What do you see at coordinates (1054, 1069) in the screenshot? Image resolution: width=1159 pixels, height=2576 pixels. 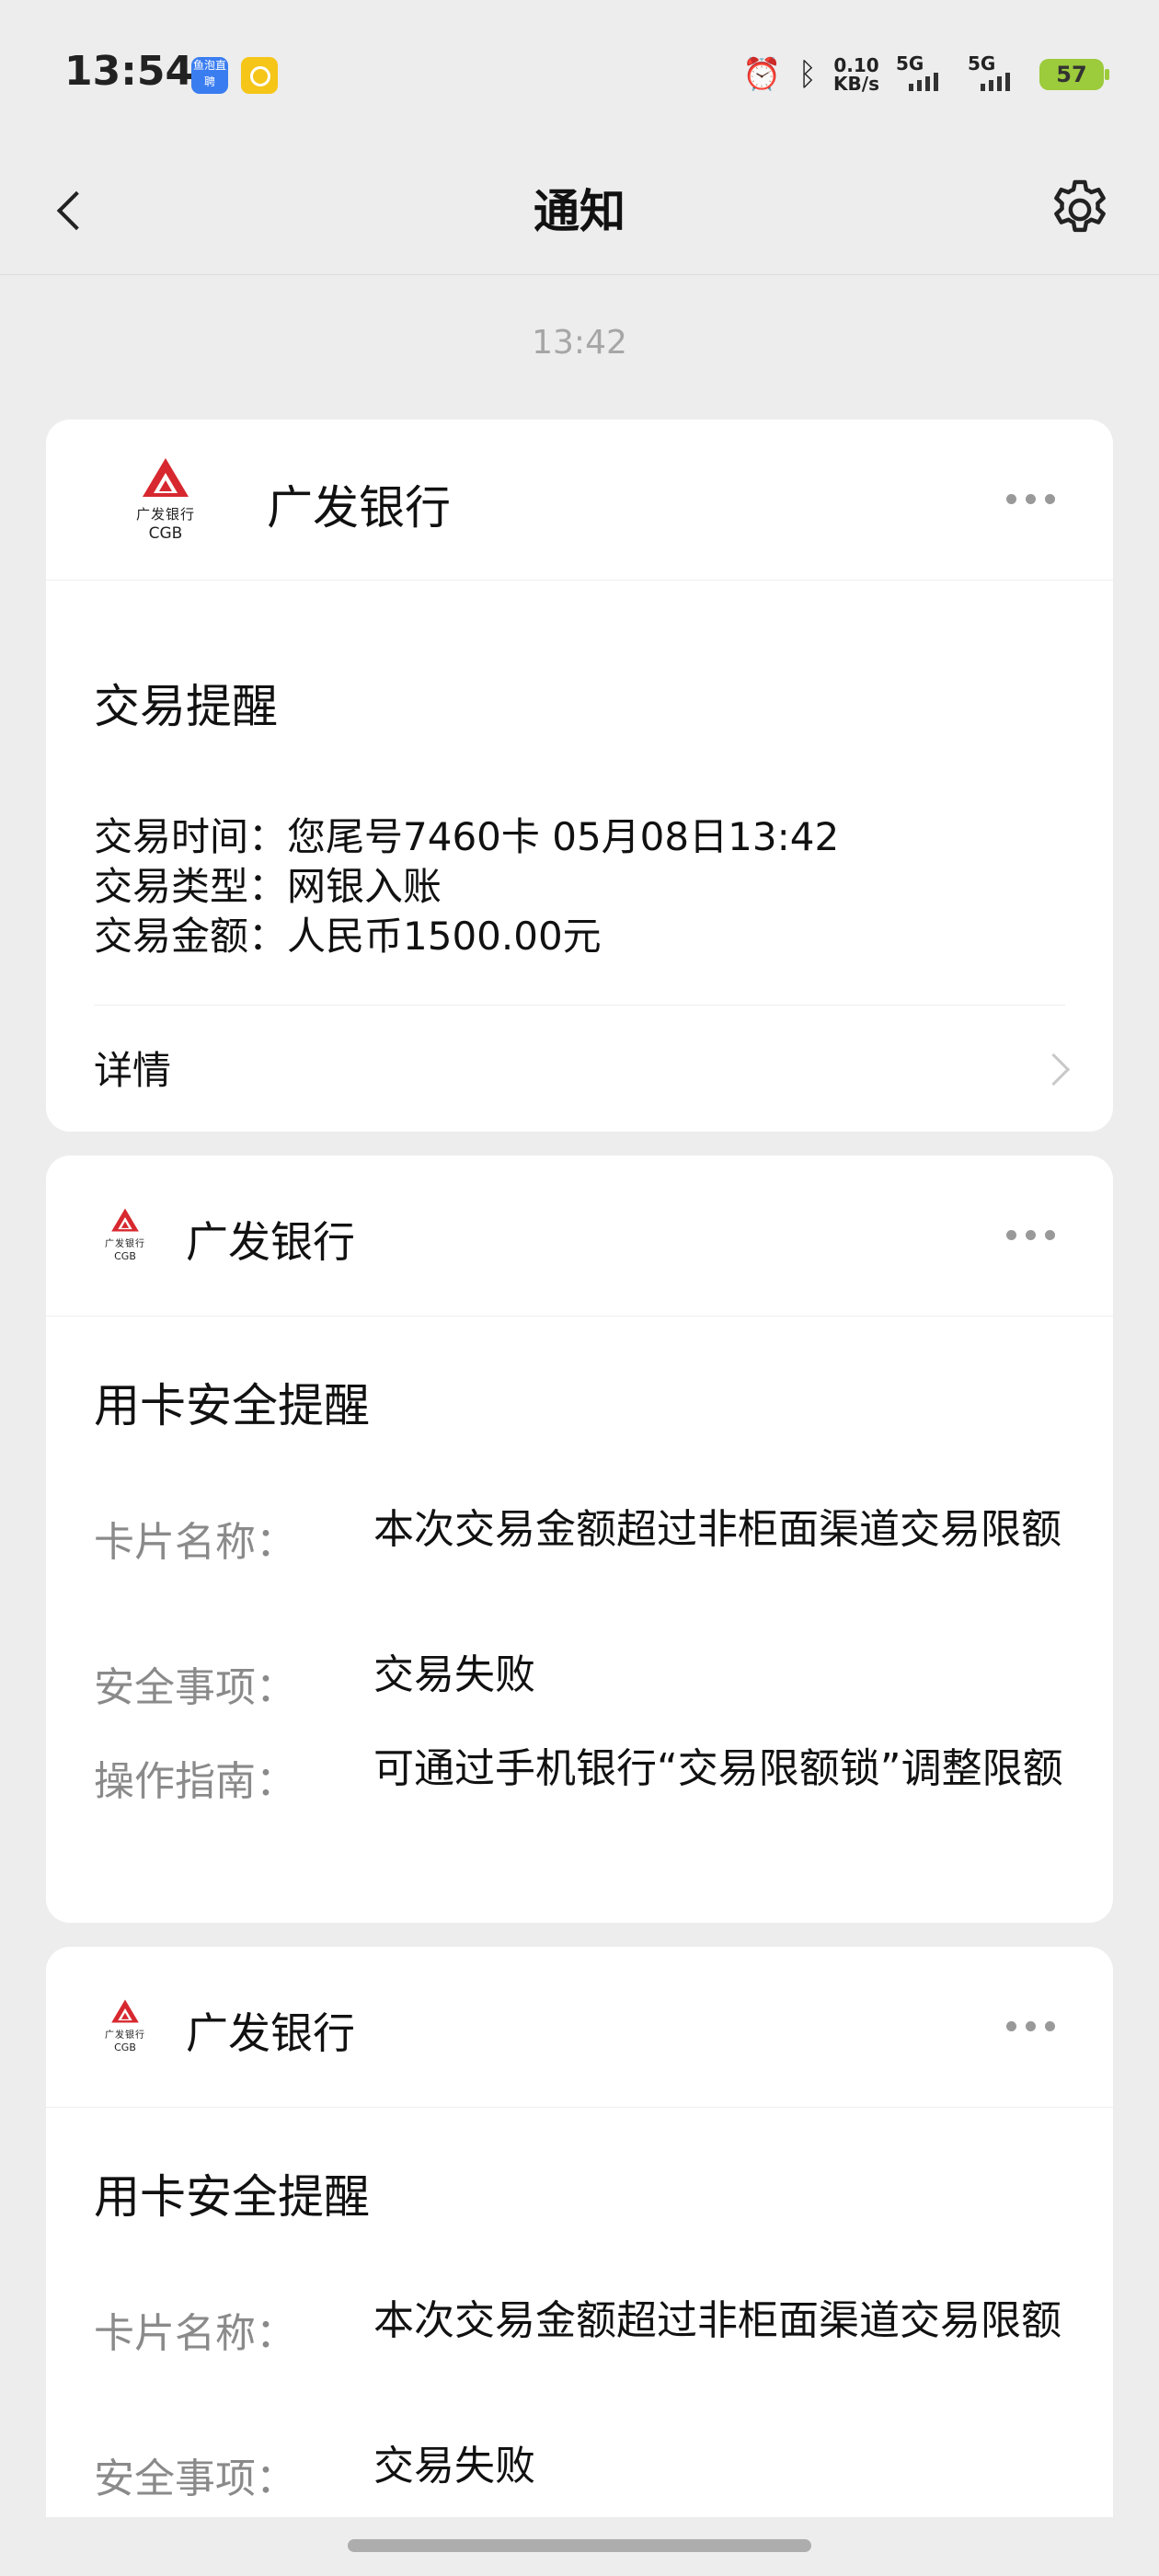 I see `chevron-right-icon` at bounding box center [1054, 1069].